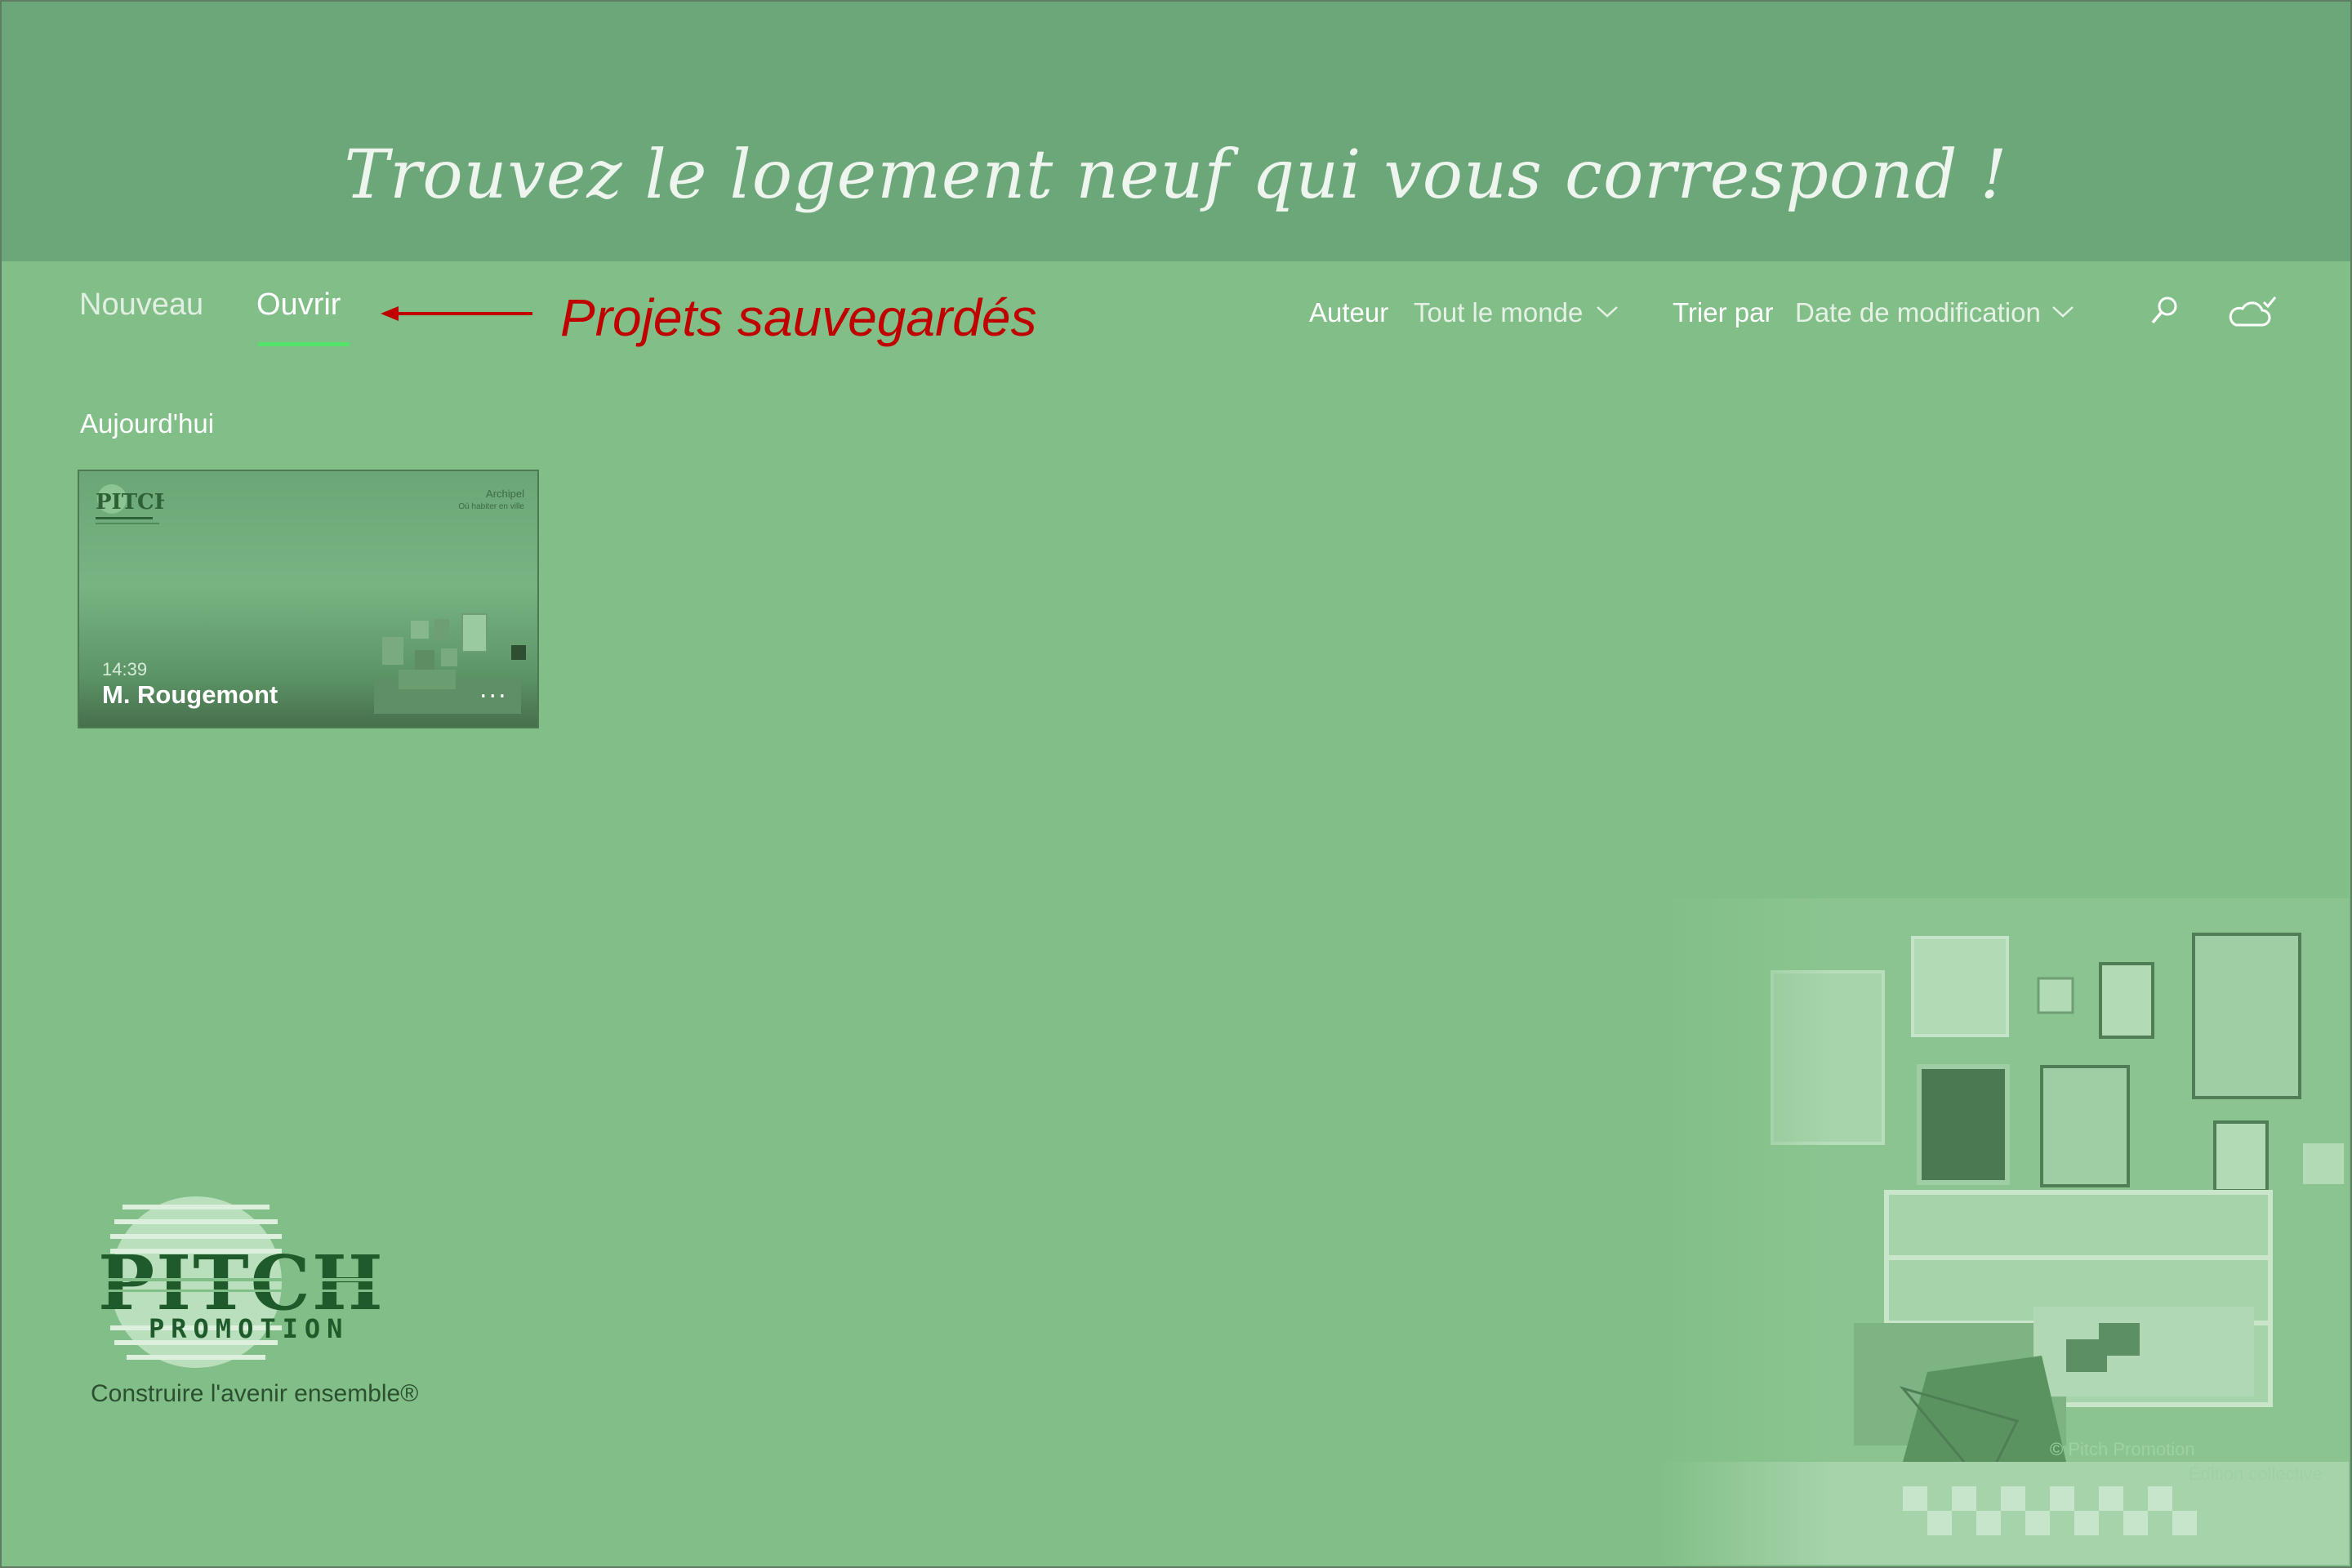 The width and height of the screenshot is (2352, 1568). I want to click on logo-subtext: PROMOTION, so click(249, 1328).